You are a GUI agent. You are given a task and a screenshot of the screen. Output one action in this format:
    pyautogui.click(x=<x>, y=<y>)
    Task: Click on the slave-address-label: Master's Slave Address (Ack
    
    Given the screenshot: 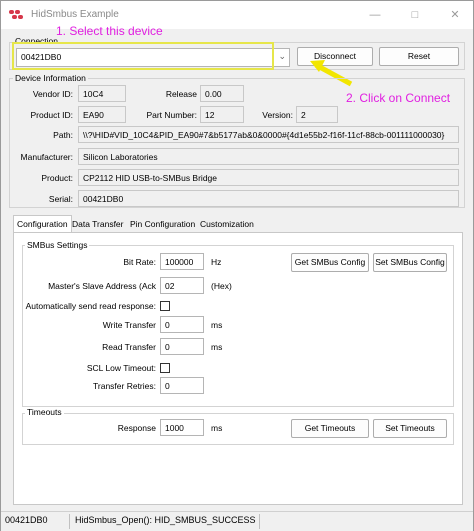 What is the action you would take?
    pyautogui.click(x=102, y=286)
    